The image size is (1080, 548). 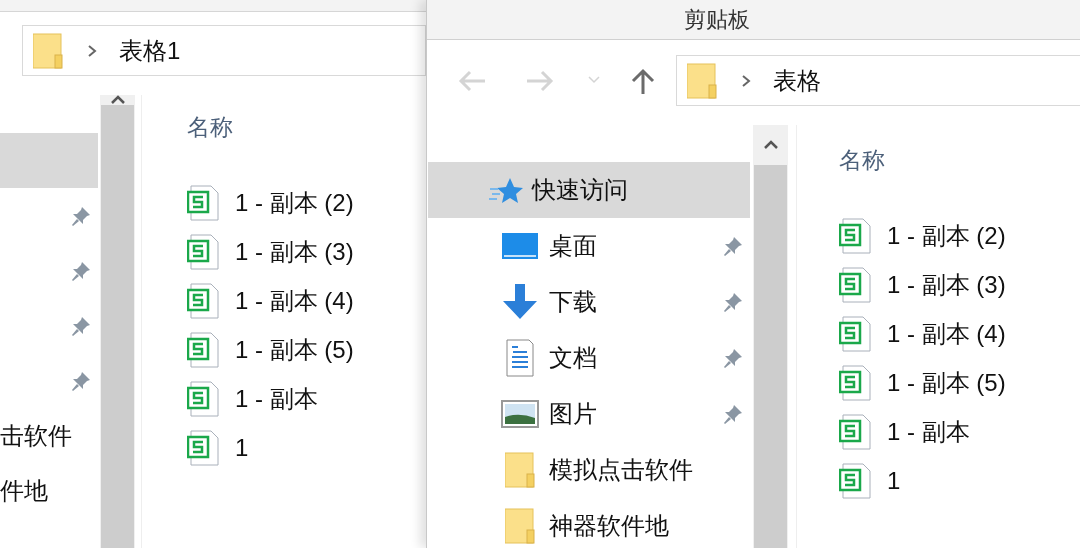 What do you see at coordinates (49, 435) in the screenshot?
I see `nav-item: 击软件` at bounding box center [49, 435].